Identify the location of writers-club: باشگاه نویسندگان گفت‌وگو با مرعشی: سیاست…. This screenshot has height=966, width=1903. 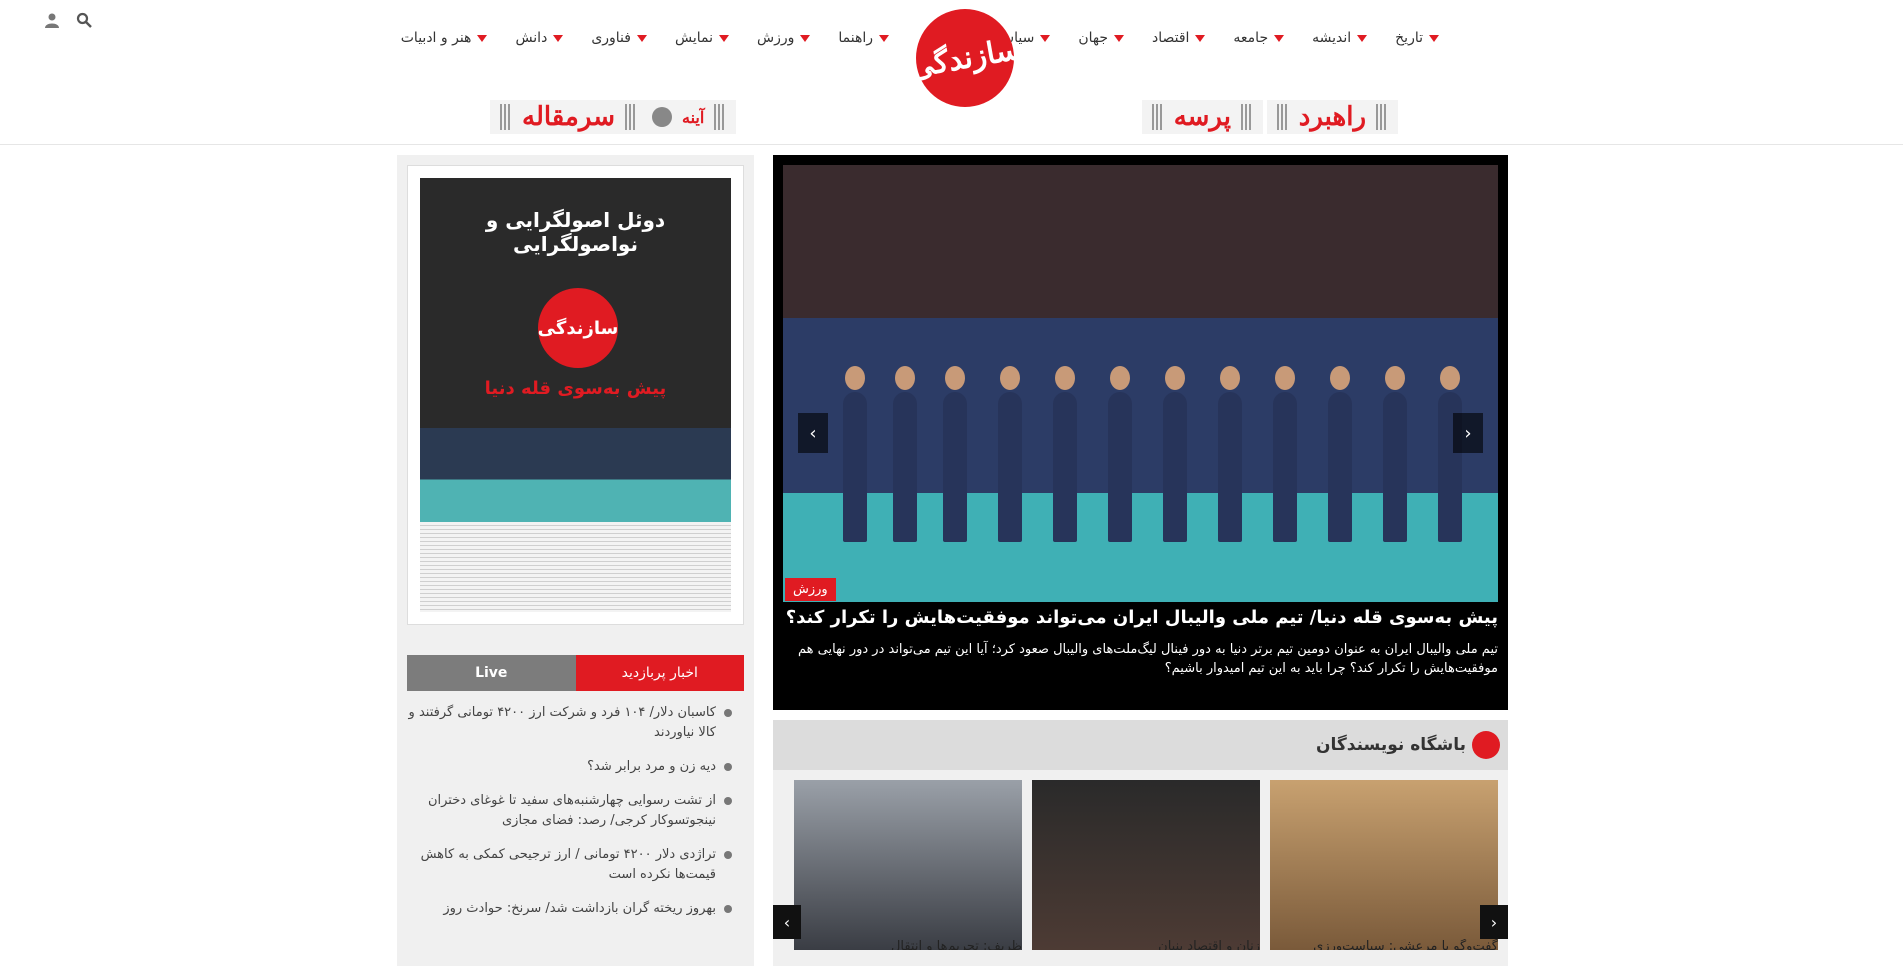
(1140, 843).